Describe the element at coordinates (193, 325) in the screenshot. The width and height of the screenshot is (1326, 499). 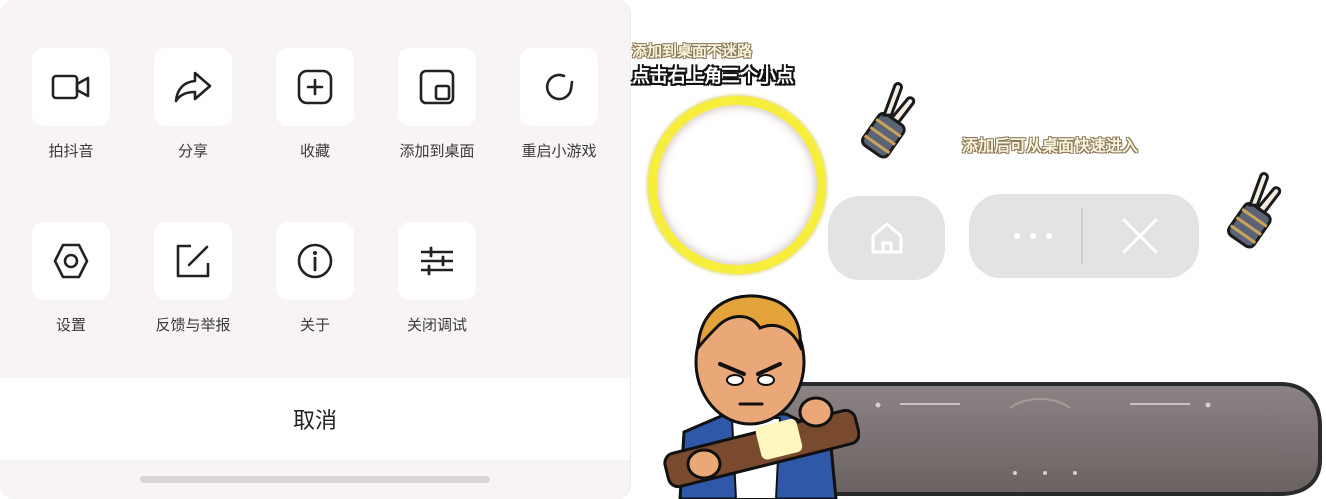
I see `menu-item-label: 反馈与举报` at that location.